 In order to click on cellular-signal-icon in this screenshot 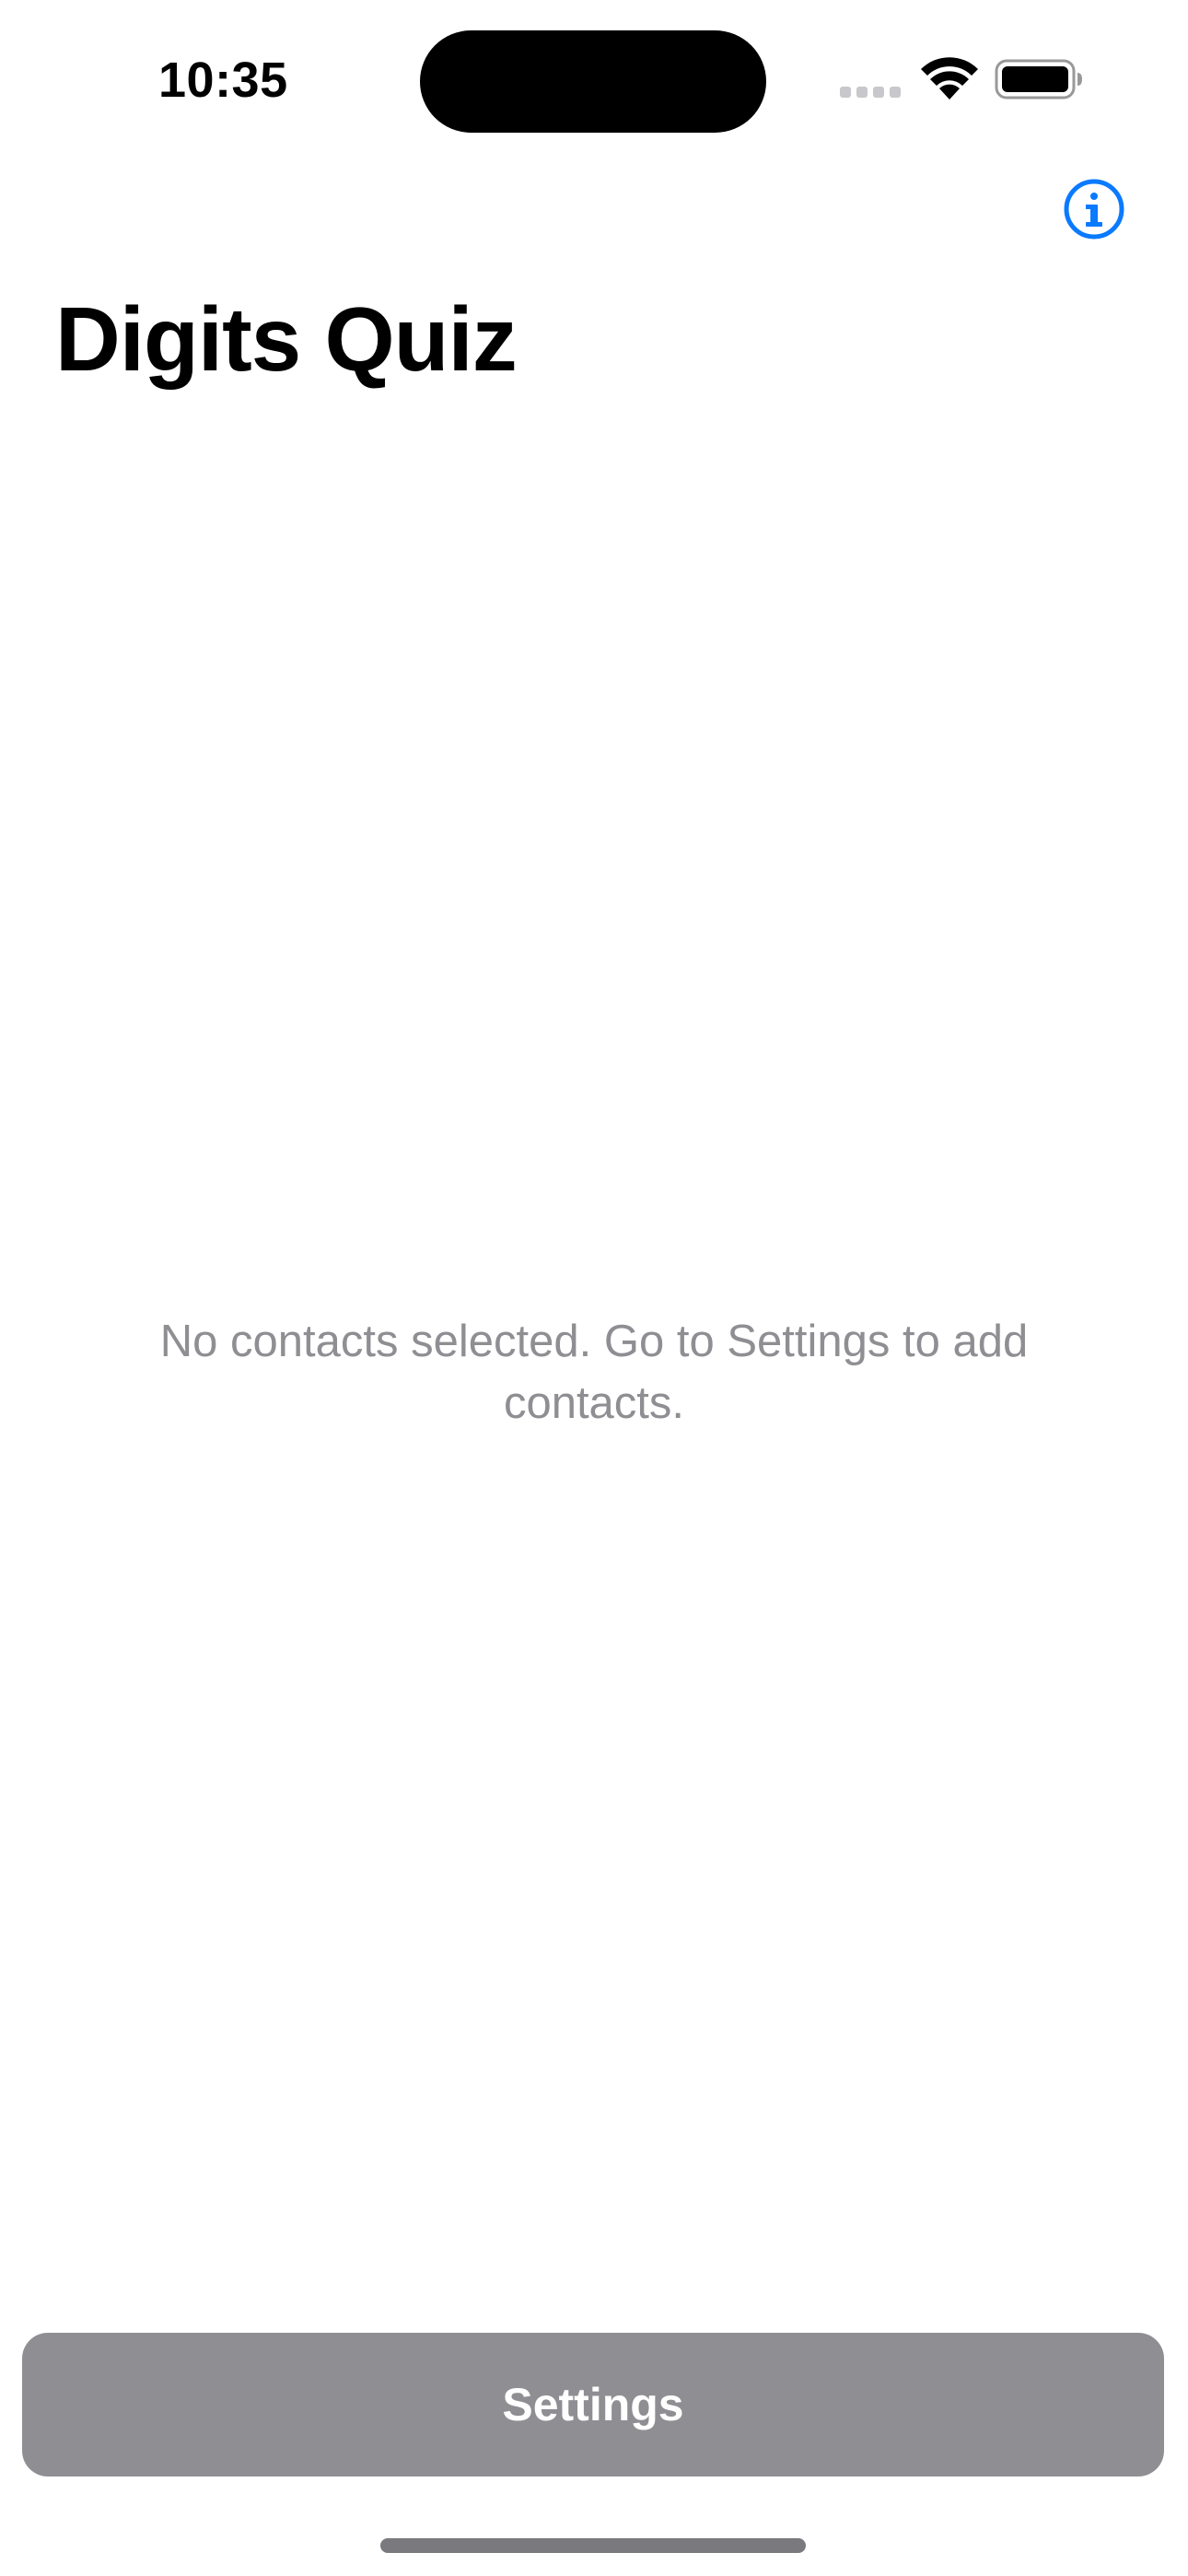, I will do `click(871, 92)`.